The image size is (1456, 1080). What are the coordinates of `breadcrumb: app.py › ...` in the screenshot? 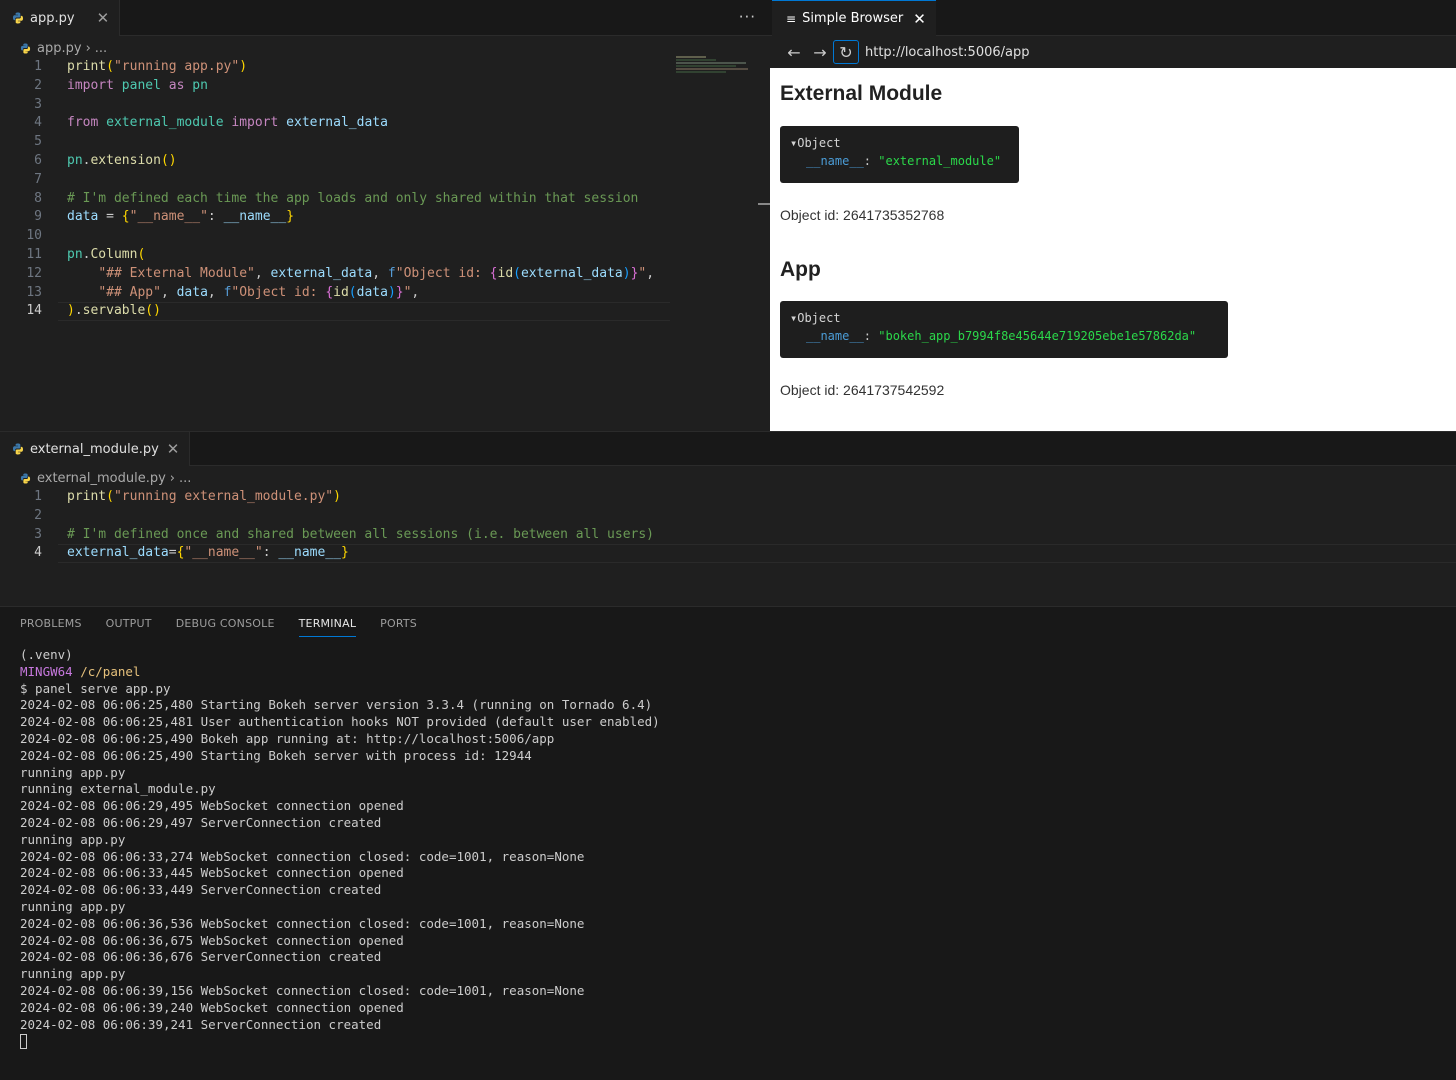 It's located at (63, 48).